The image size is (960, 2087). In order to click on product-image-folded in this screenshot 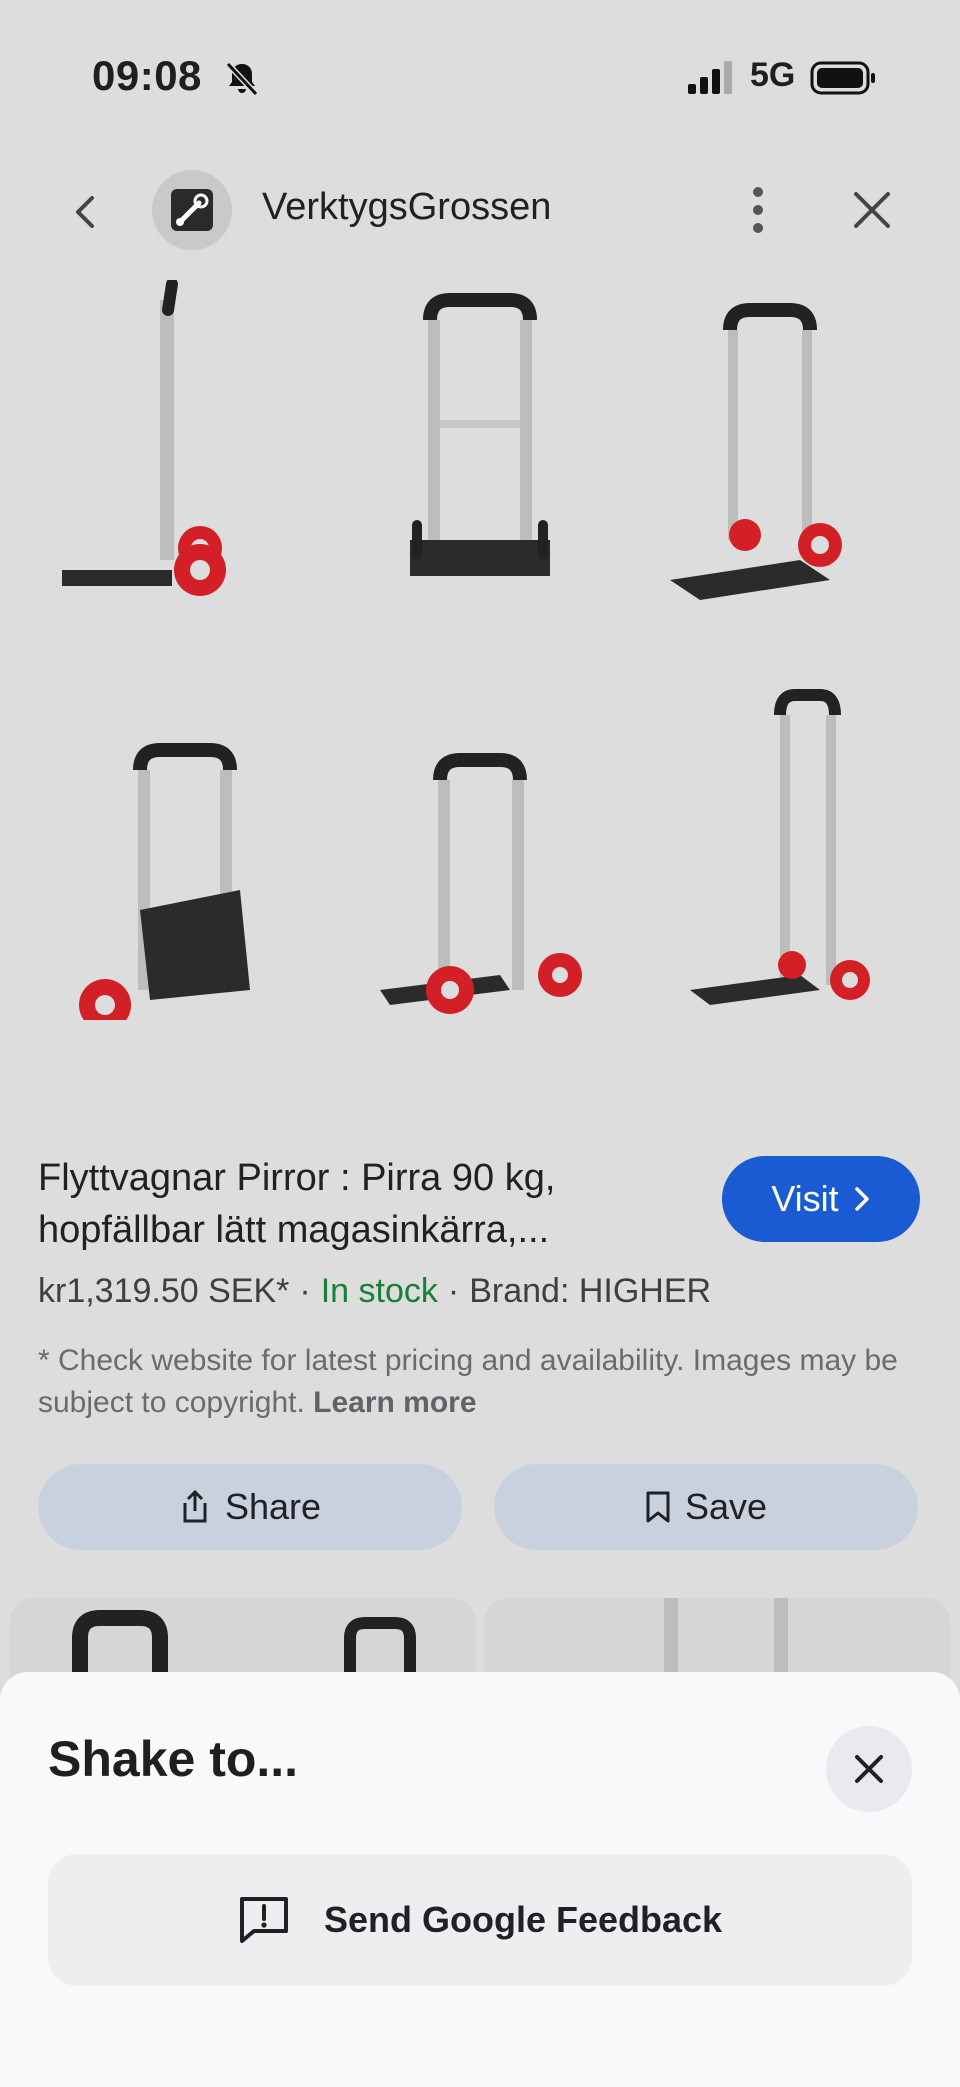, I will do `click(180, 845)`.